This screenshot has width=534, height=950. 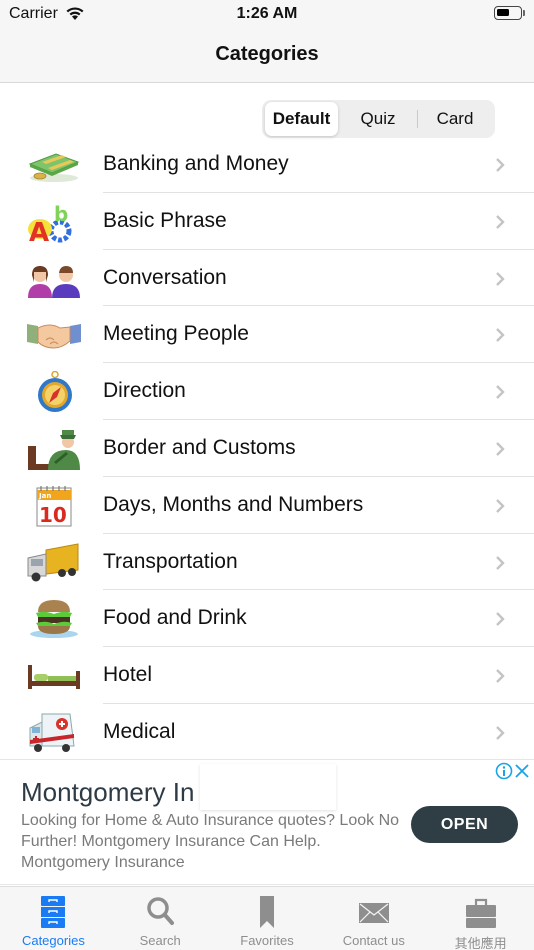 What do you see at coordinates (508, 13) in the screenshot?
I see `battery-icon` at bounding box center [508, 13].